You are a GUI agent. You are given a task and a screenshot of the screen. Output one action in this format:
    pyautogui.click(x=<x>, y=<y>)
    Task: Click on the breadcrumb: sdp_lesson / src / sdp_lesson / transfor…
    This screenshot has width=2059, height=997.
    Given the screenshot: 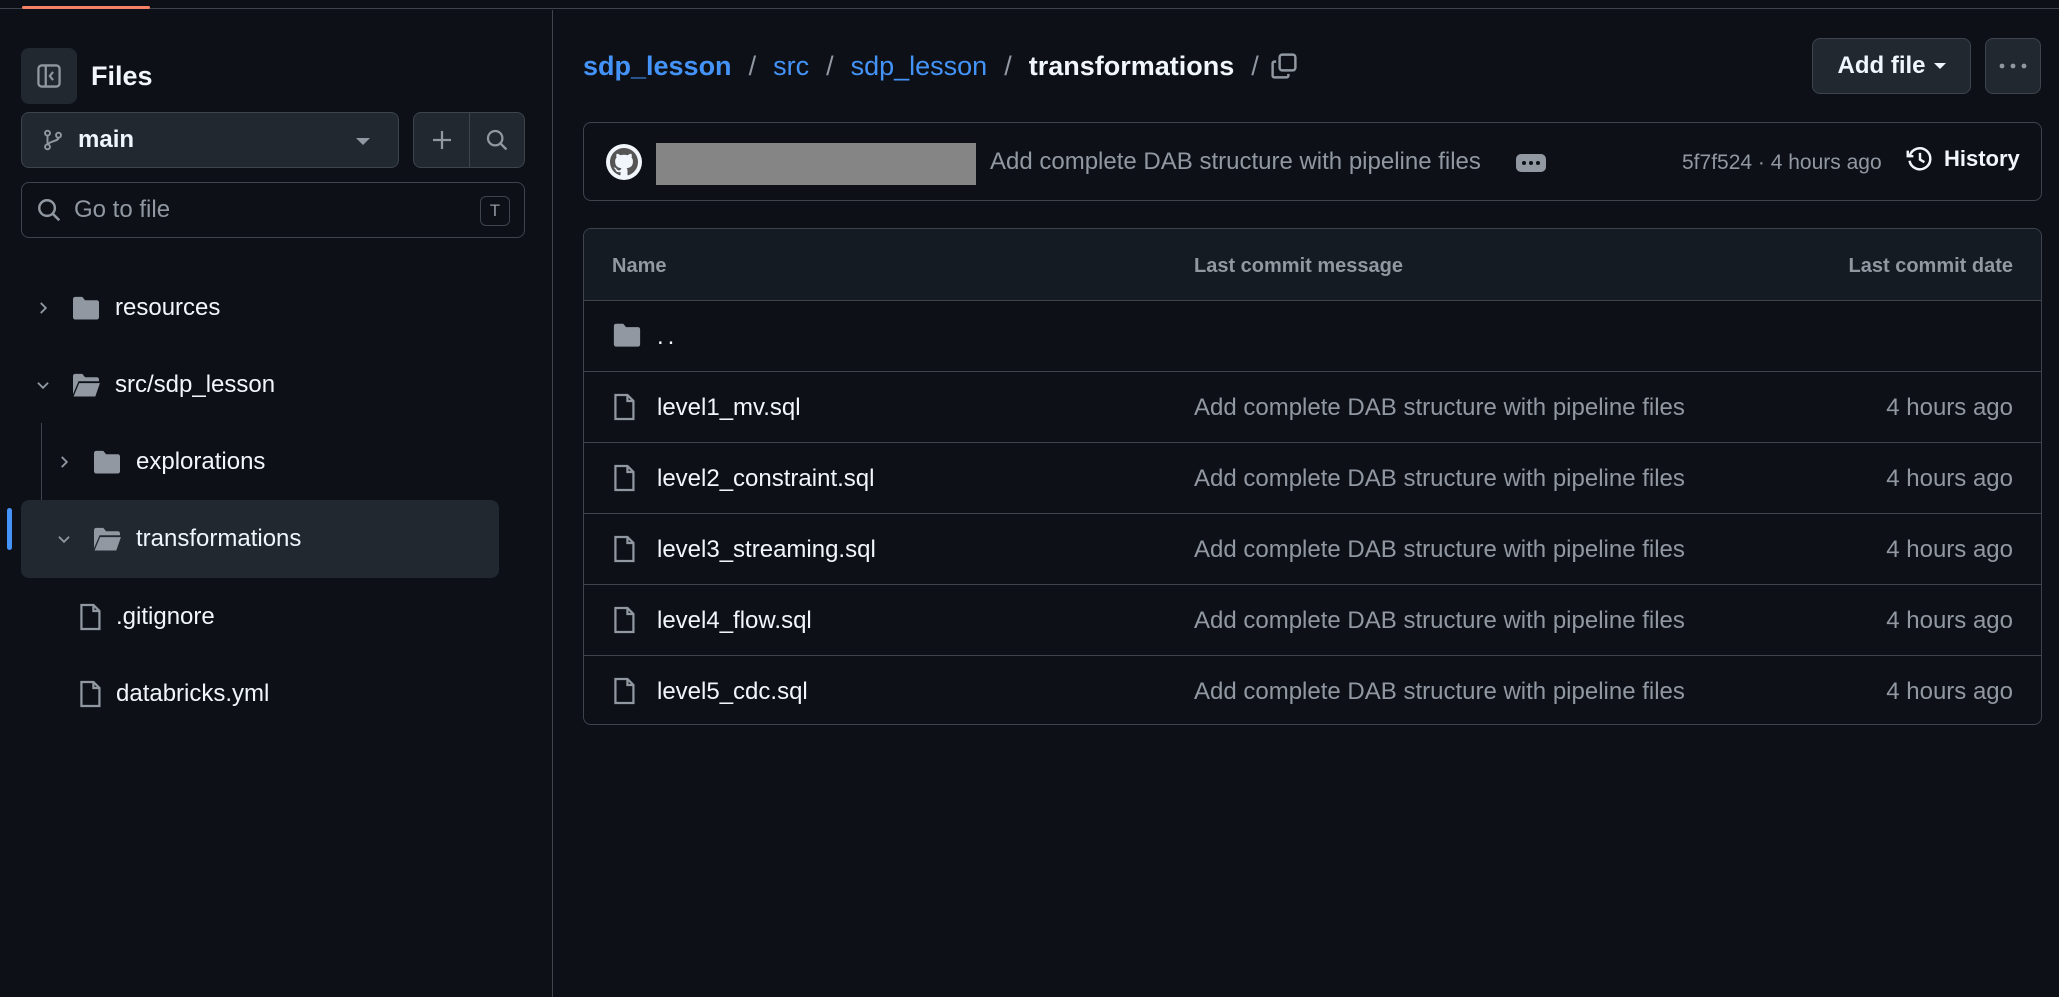 What is the action you would take?
    pyautogui.click(x=929, y=66)
    